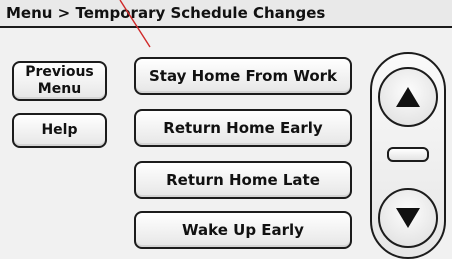  I want to click on triangle-down-icon, so click(408, 218).